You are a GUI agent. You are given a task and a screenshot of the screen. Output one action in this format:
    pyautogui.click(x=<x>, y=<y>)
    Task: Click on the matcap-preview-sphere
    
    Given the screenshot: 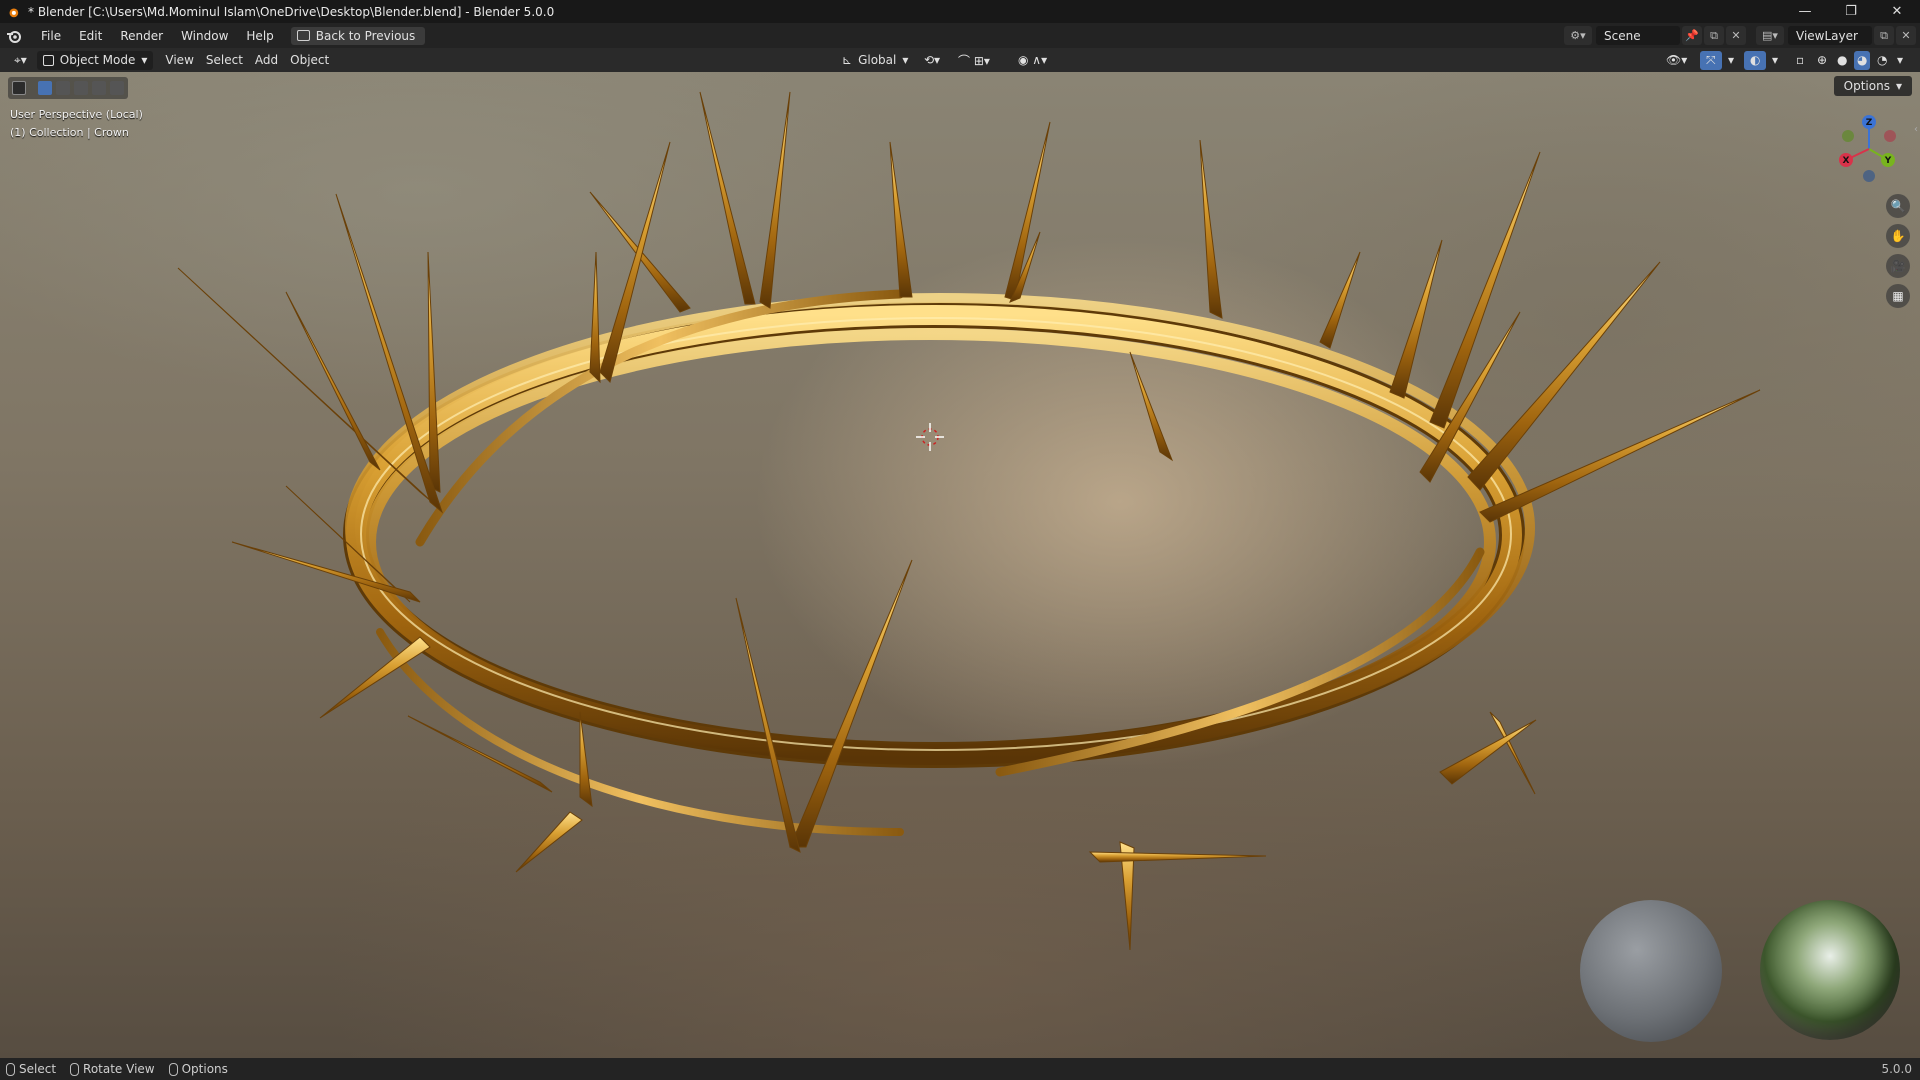 What is the action you would take?
    pyautogui.click(x=1651, y=971)
    